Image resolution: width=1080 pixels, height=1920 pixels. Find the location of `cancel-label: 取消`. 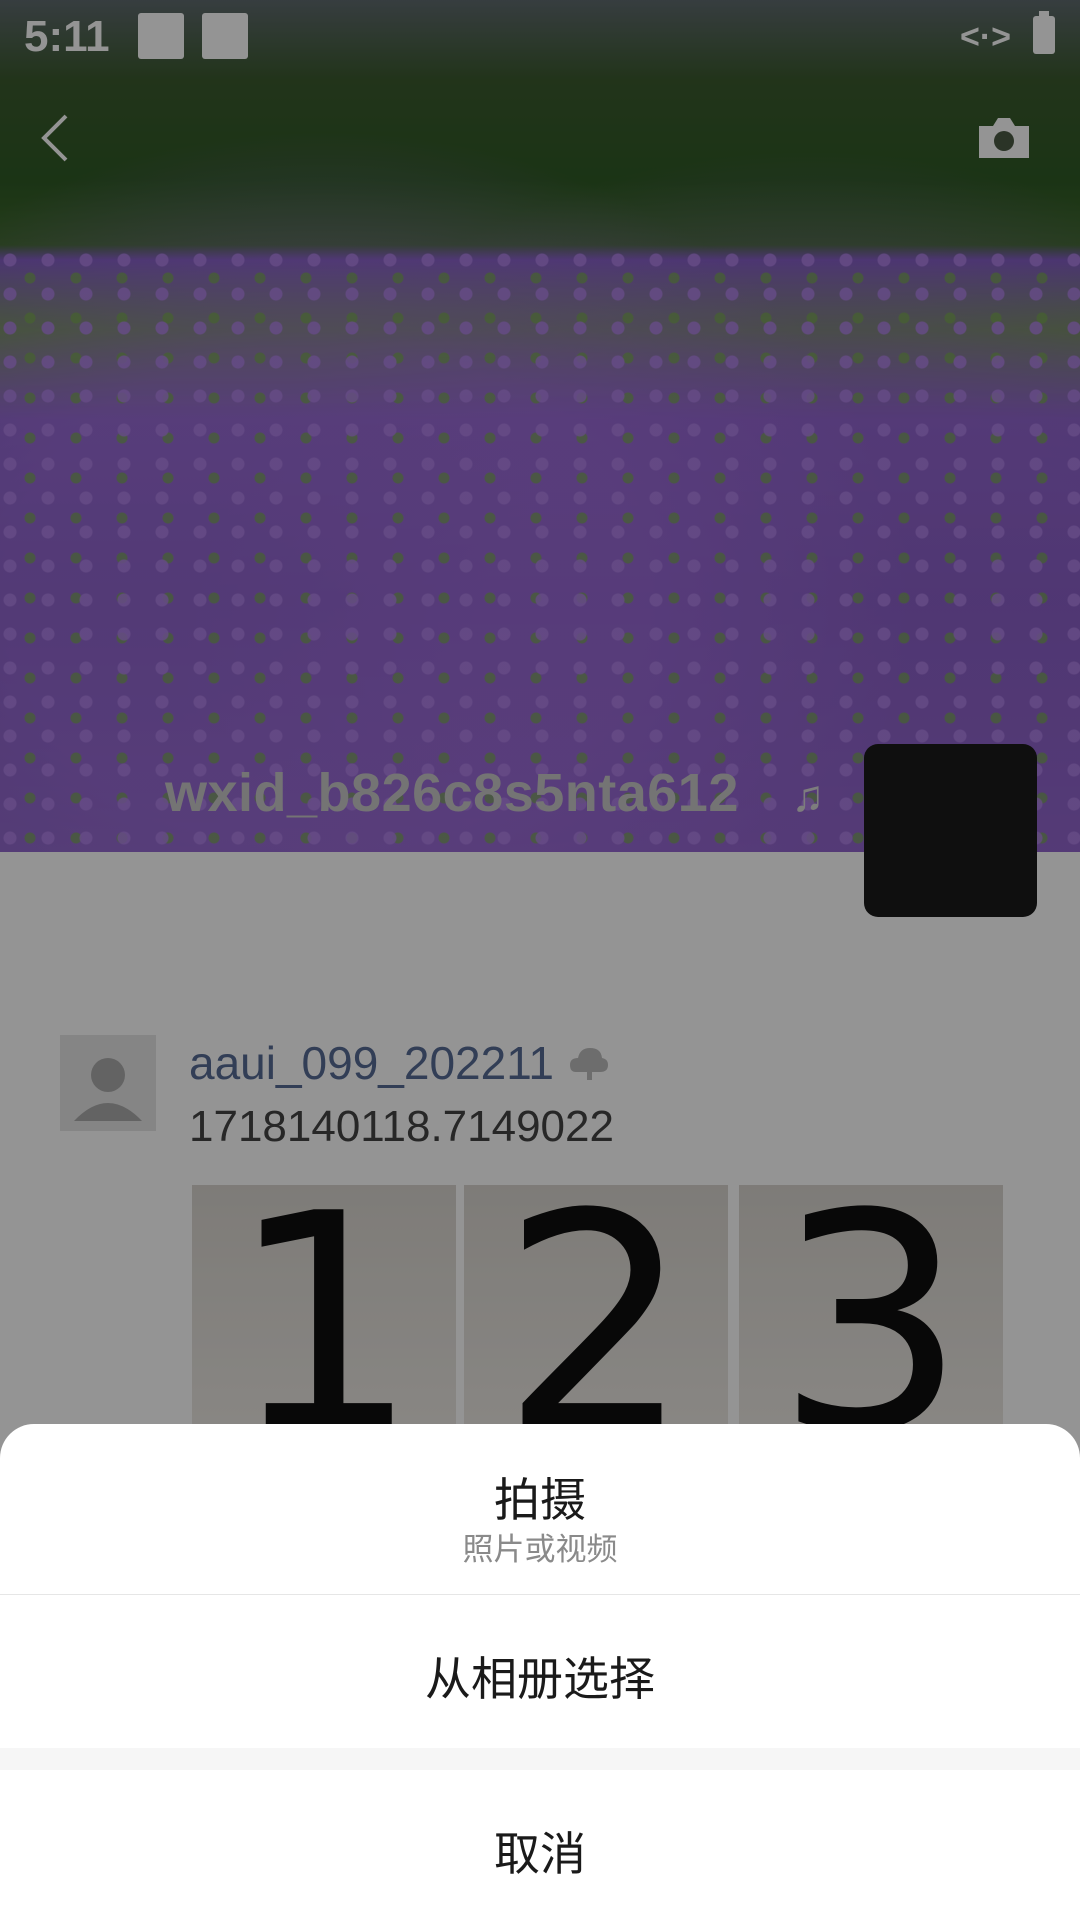

cancel-label: 取消 is located at coordinates (540, 1854).